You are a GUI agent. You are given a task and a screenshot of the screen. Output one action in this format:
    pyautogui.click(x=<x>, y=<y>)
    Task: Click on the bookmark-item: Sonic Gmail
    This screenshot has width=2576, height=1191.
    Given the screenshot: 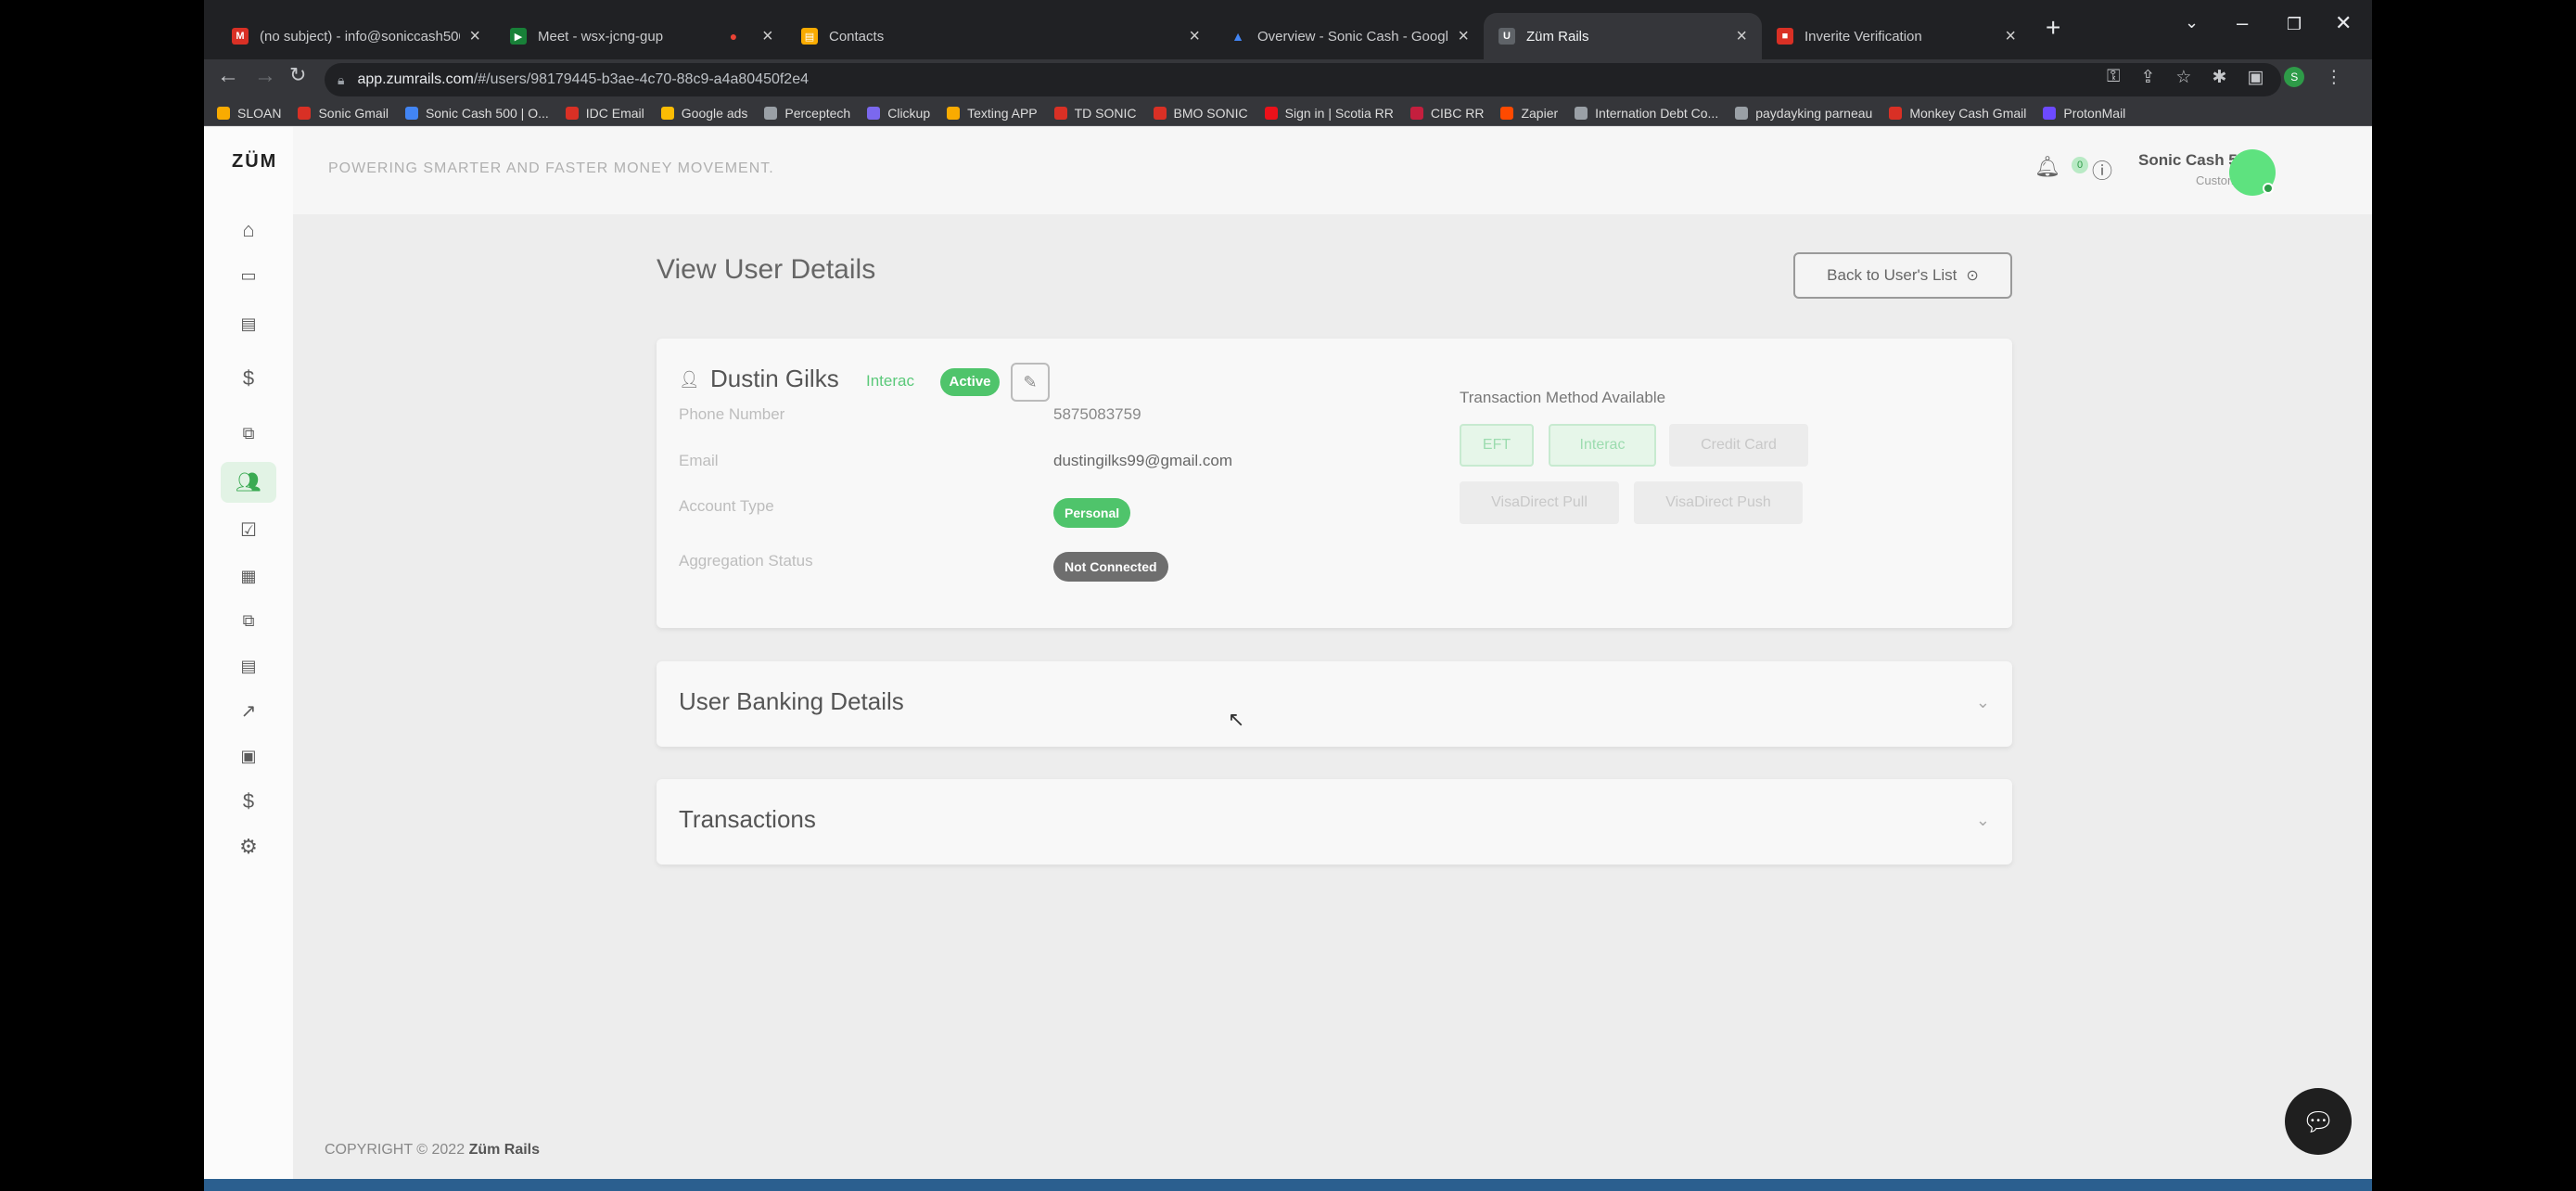 What is the action you would take?
    pyautogui.click(x=343, y=113)
    